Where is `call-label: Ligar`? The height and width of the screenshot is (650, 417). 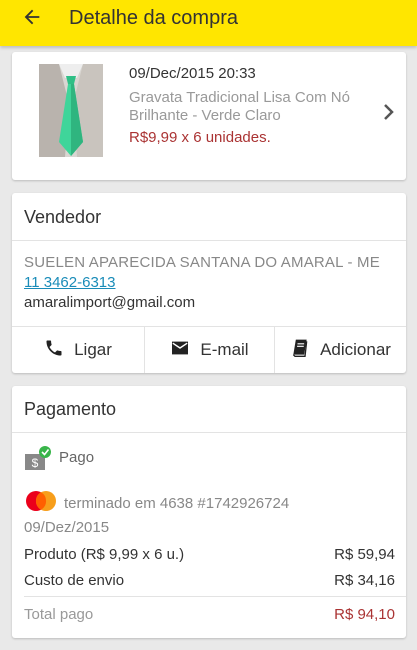 call-label: Ligar is located at coordinates (93, 349).